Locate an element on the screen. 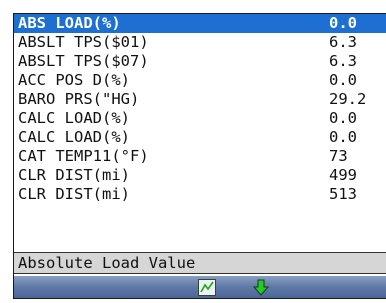 This screenshot has height=303, width=386. pid-row-calc-load-1: CALC LOAD(%) 0.0 is located at coordinates (200, 118).